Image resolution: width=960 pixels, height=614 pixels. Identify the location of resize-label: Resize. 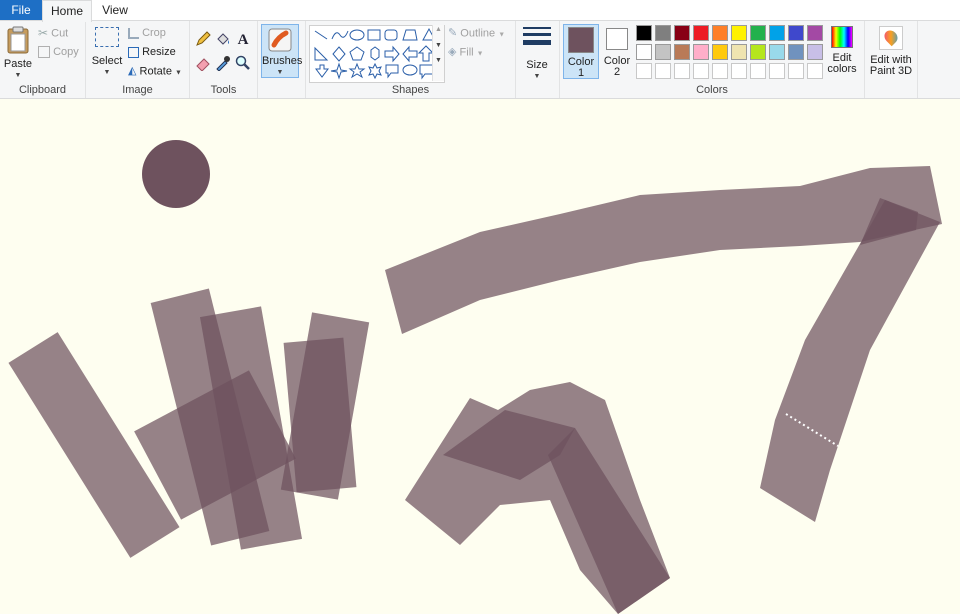
(159, 52).